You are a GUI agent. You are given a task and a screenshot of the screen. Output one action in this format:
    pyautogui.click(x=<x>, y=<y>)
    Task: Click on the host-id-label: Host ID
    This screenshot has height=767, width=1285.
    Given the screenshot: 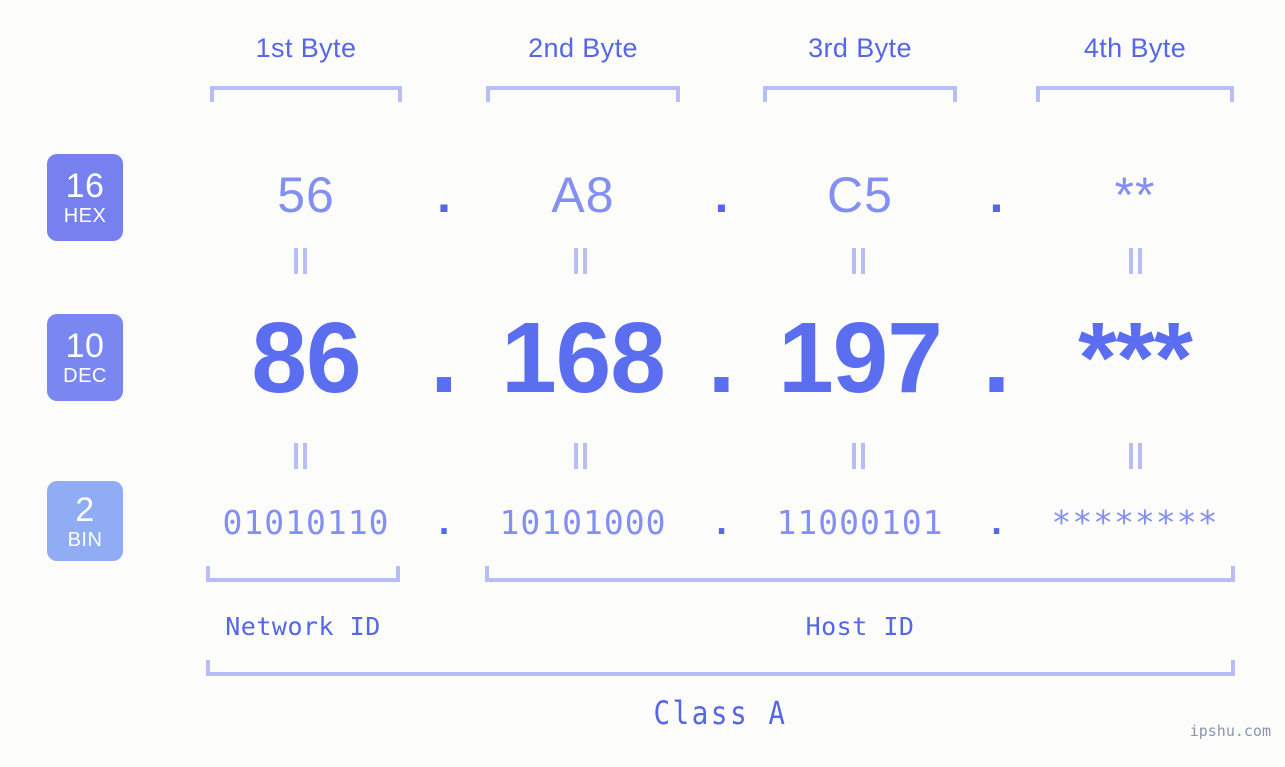 What is the action you would take?
    pyautogui.click(x=860, y=626)
    